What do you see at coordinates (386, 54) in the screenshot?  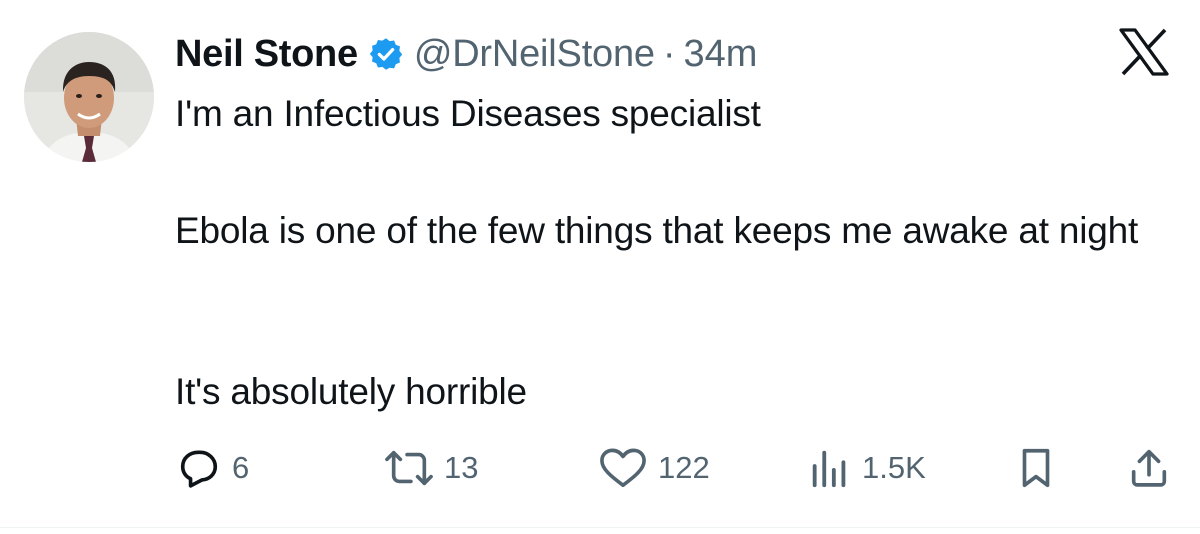 I see `verified-badge-icon` at bounding box center [386, 54].